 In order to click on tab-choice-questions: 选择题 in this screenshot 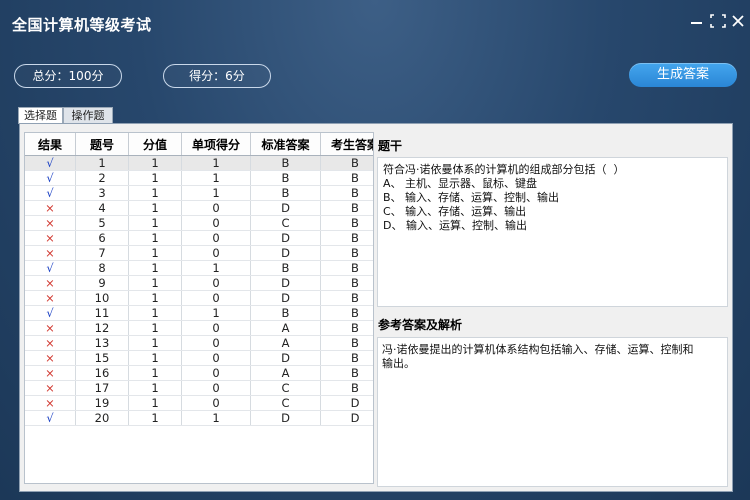, I will do `click(40, 115)`.